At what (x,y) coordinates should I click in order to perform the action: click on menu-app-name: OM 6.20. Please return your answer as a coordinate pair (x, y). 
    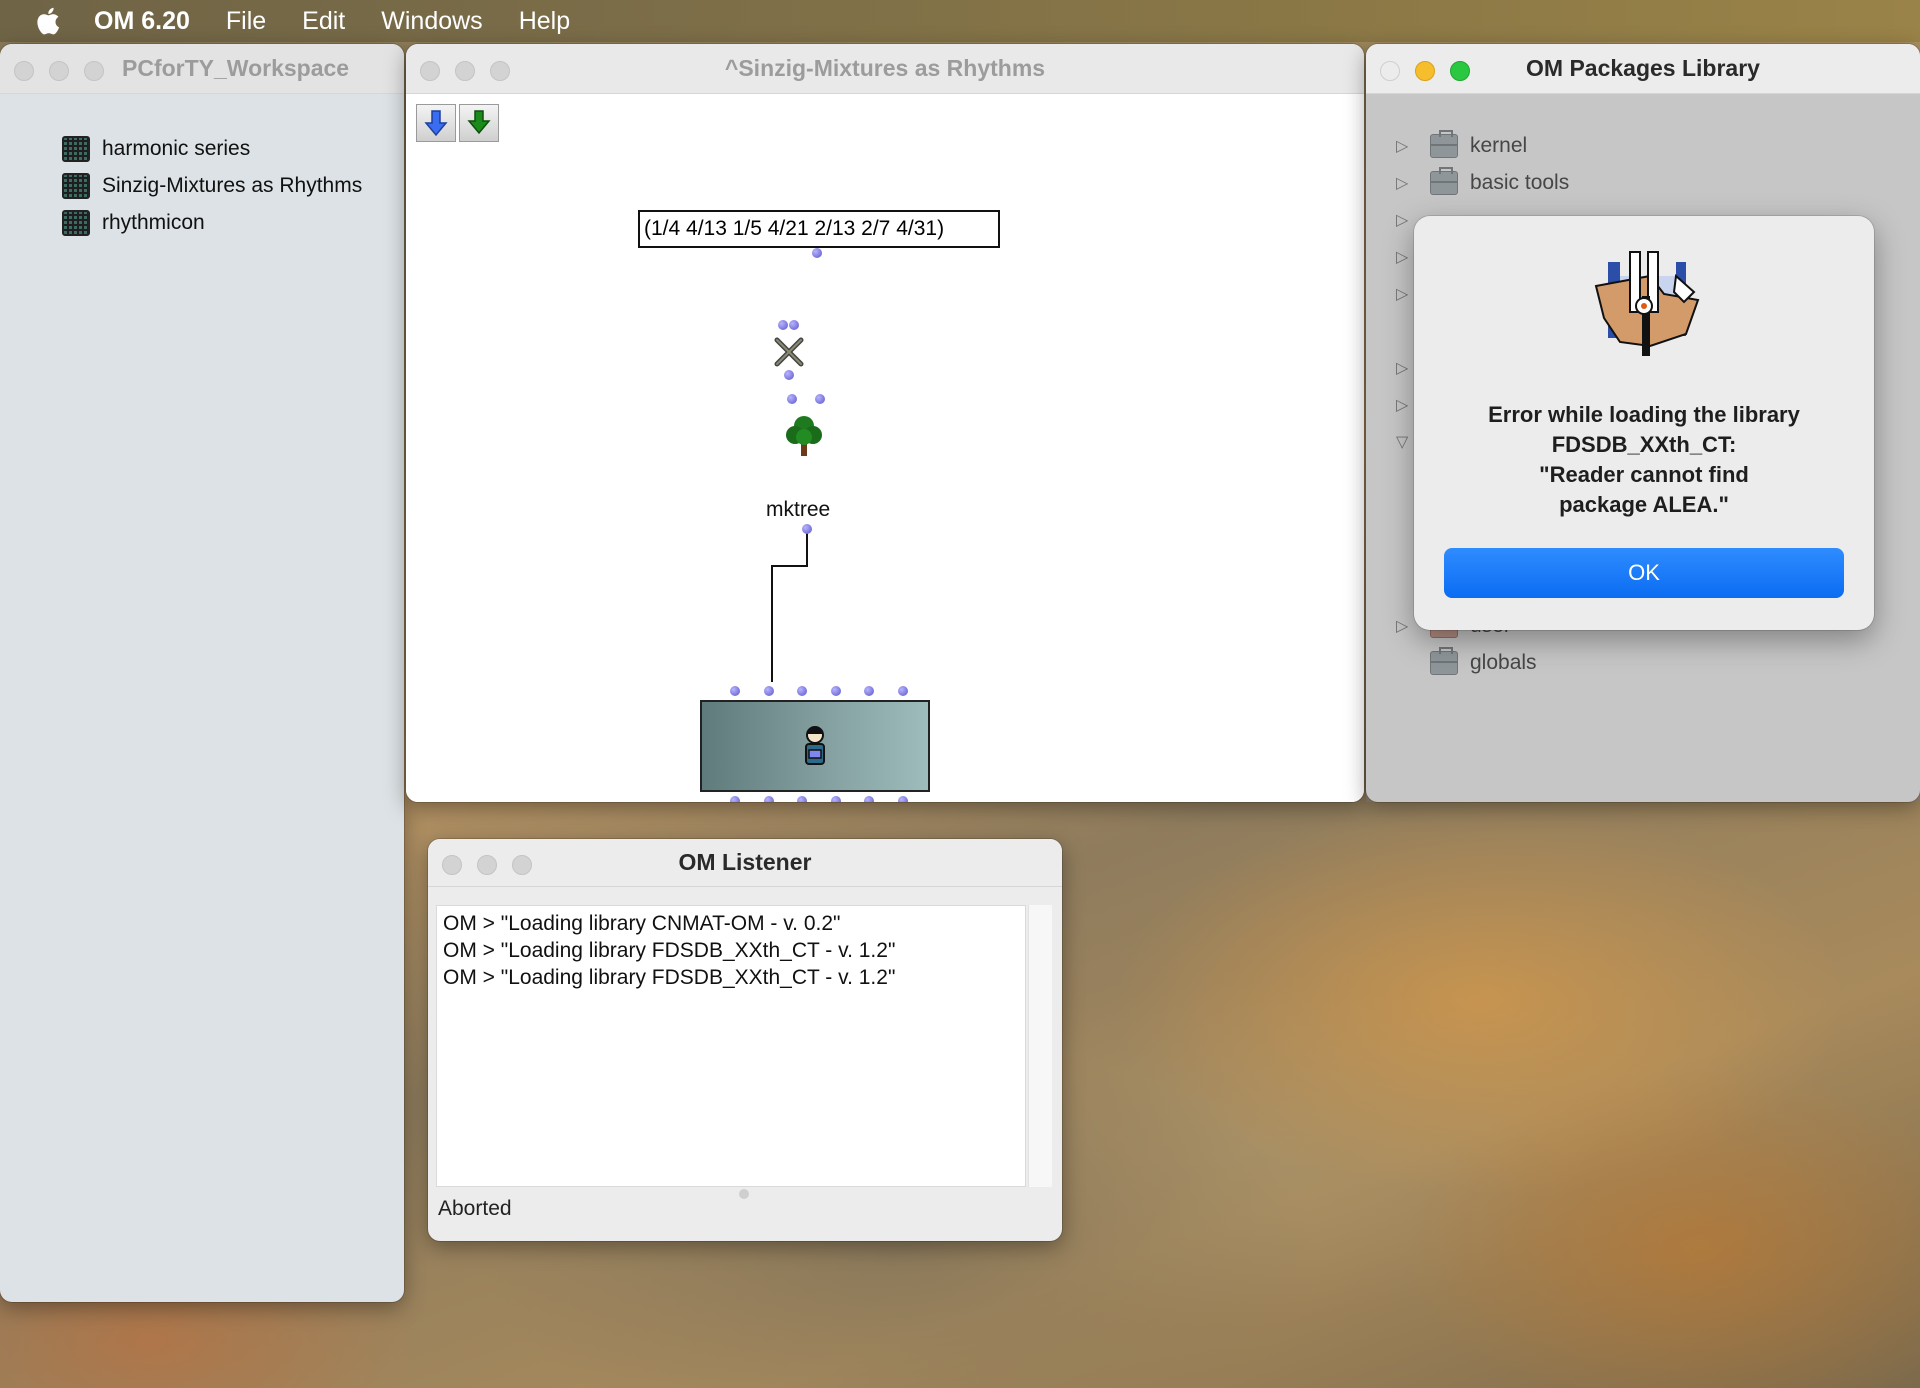
    Looking at the image, I should click on (142, 21).